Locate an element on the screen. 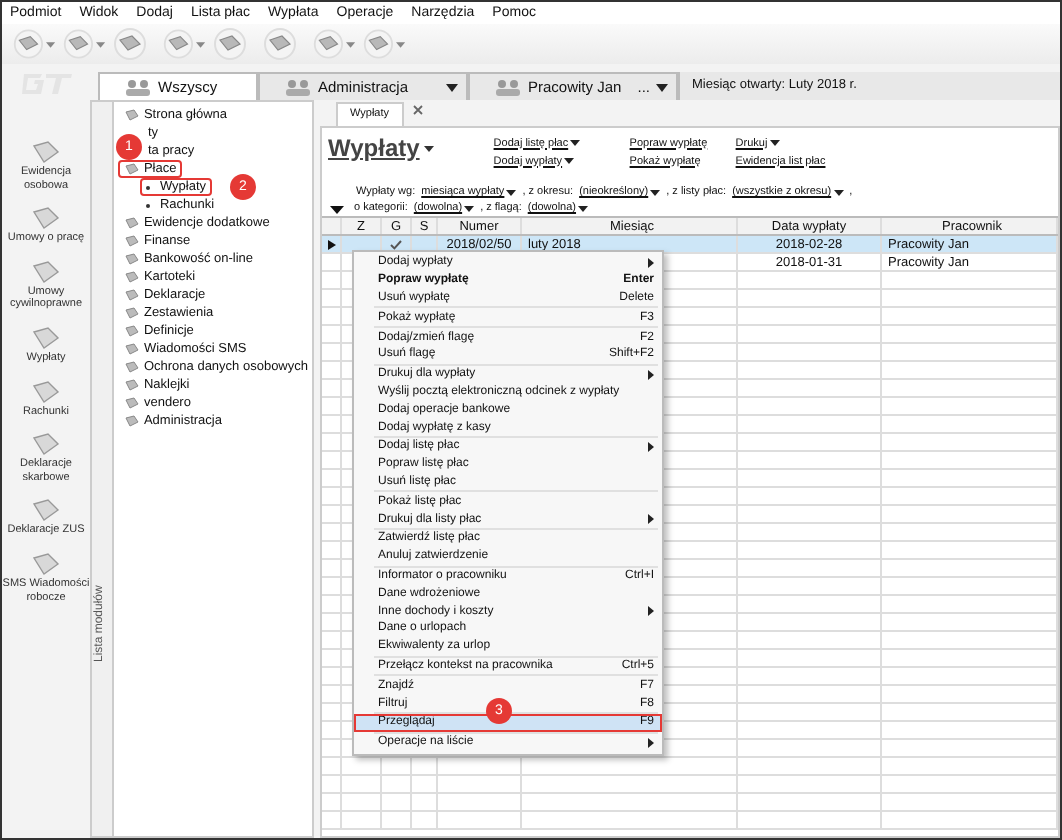 The width and height of the screenshot is (1062, 840). page-title: Wypłaty is located at coordinates (374, 148).